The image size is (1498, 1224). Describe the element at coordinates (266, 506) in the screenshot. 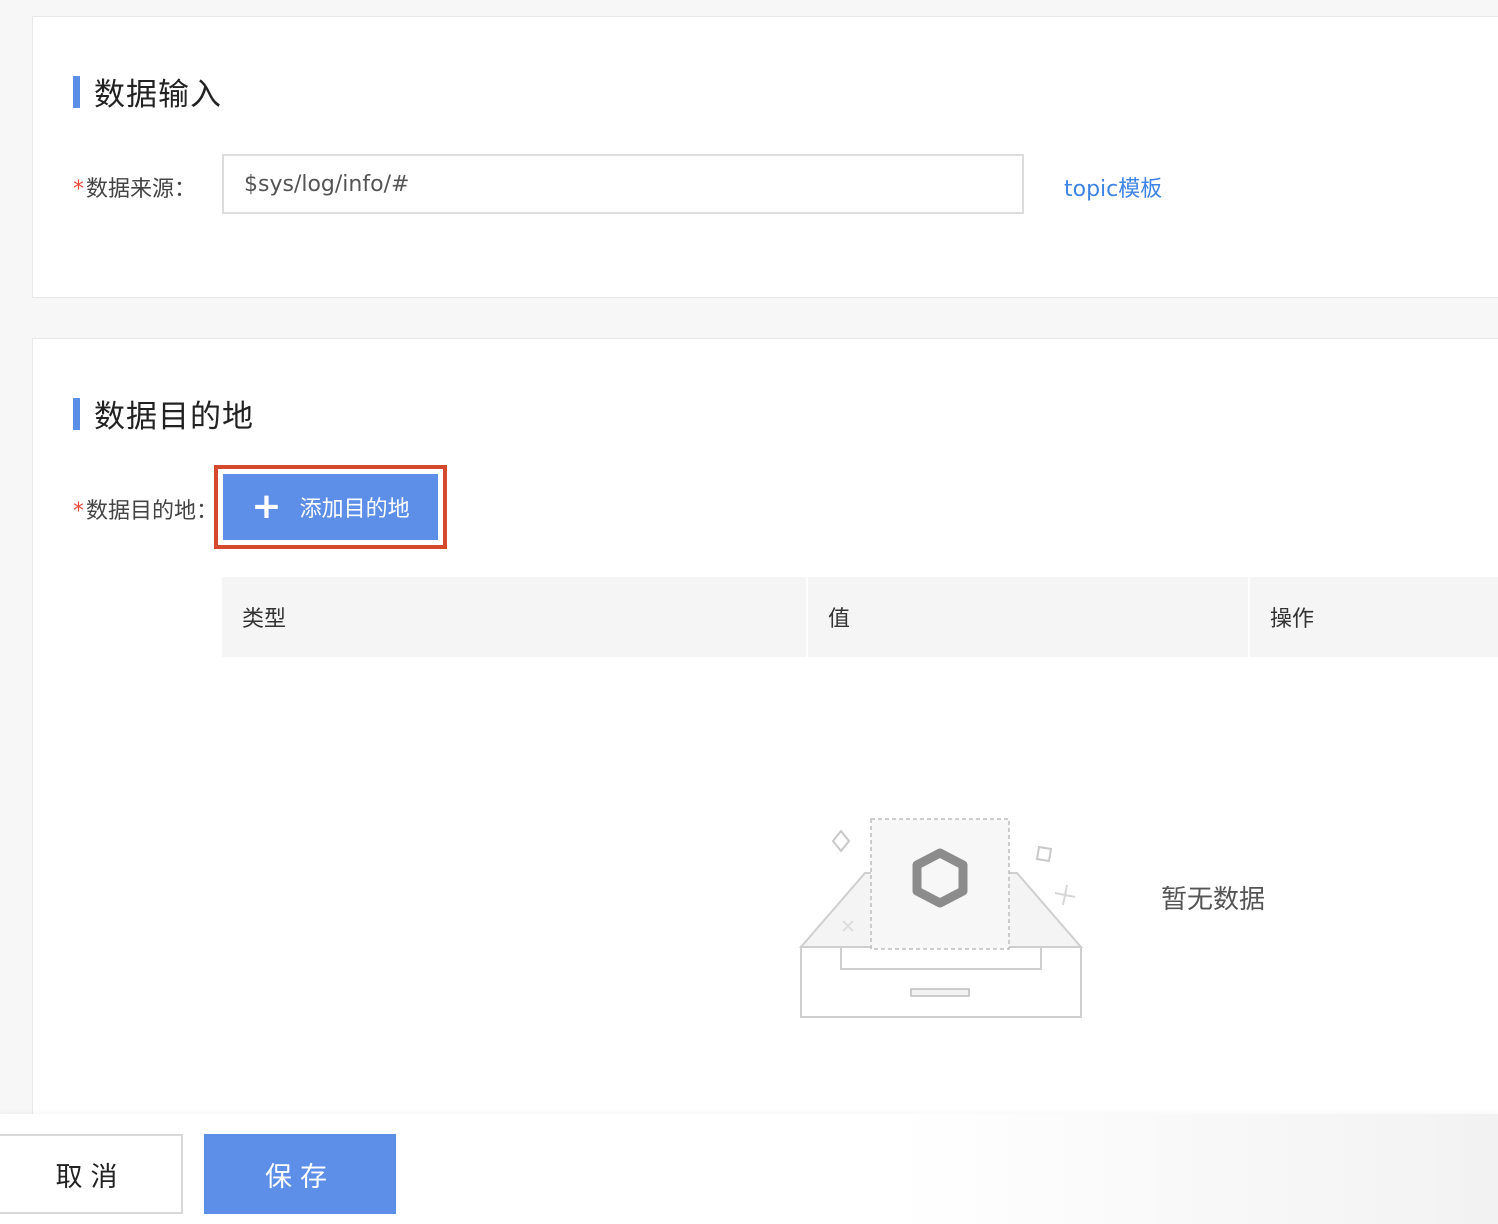

I see `plus-icon: +` at that location.